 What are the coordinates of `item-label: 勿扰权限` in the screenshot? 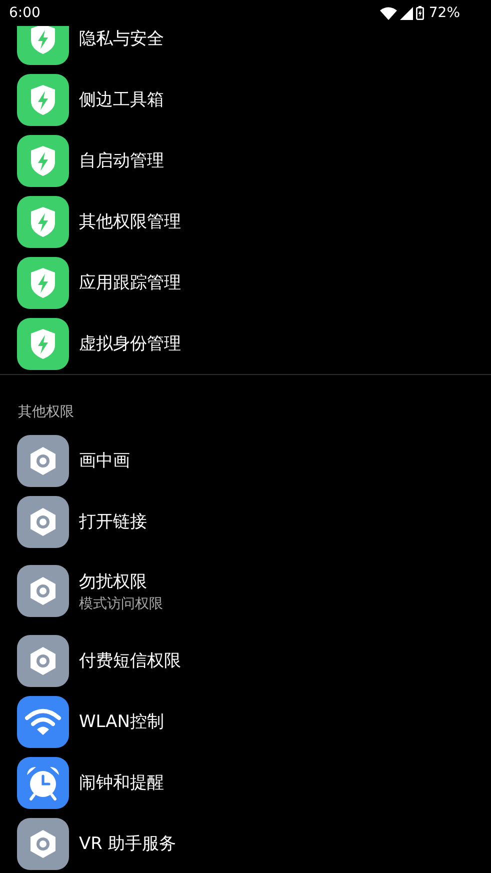 It's located at (113, 581).